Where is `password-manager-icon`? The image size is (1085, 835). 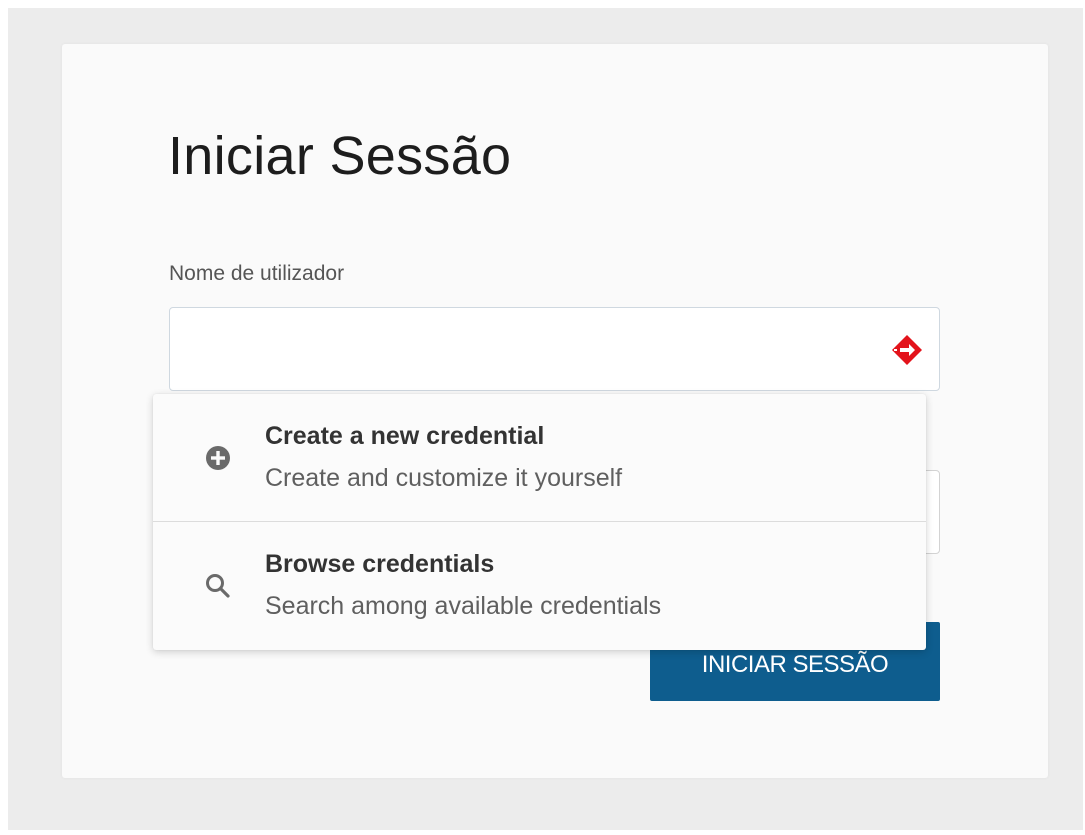 password-manager-icon is located at coordinates (907, 350).